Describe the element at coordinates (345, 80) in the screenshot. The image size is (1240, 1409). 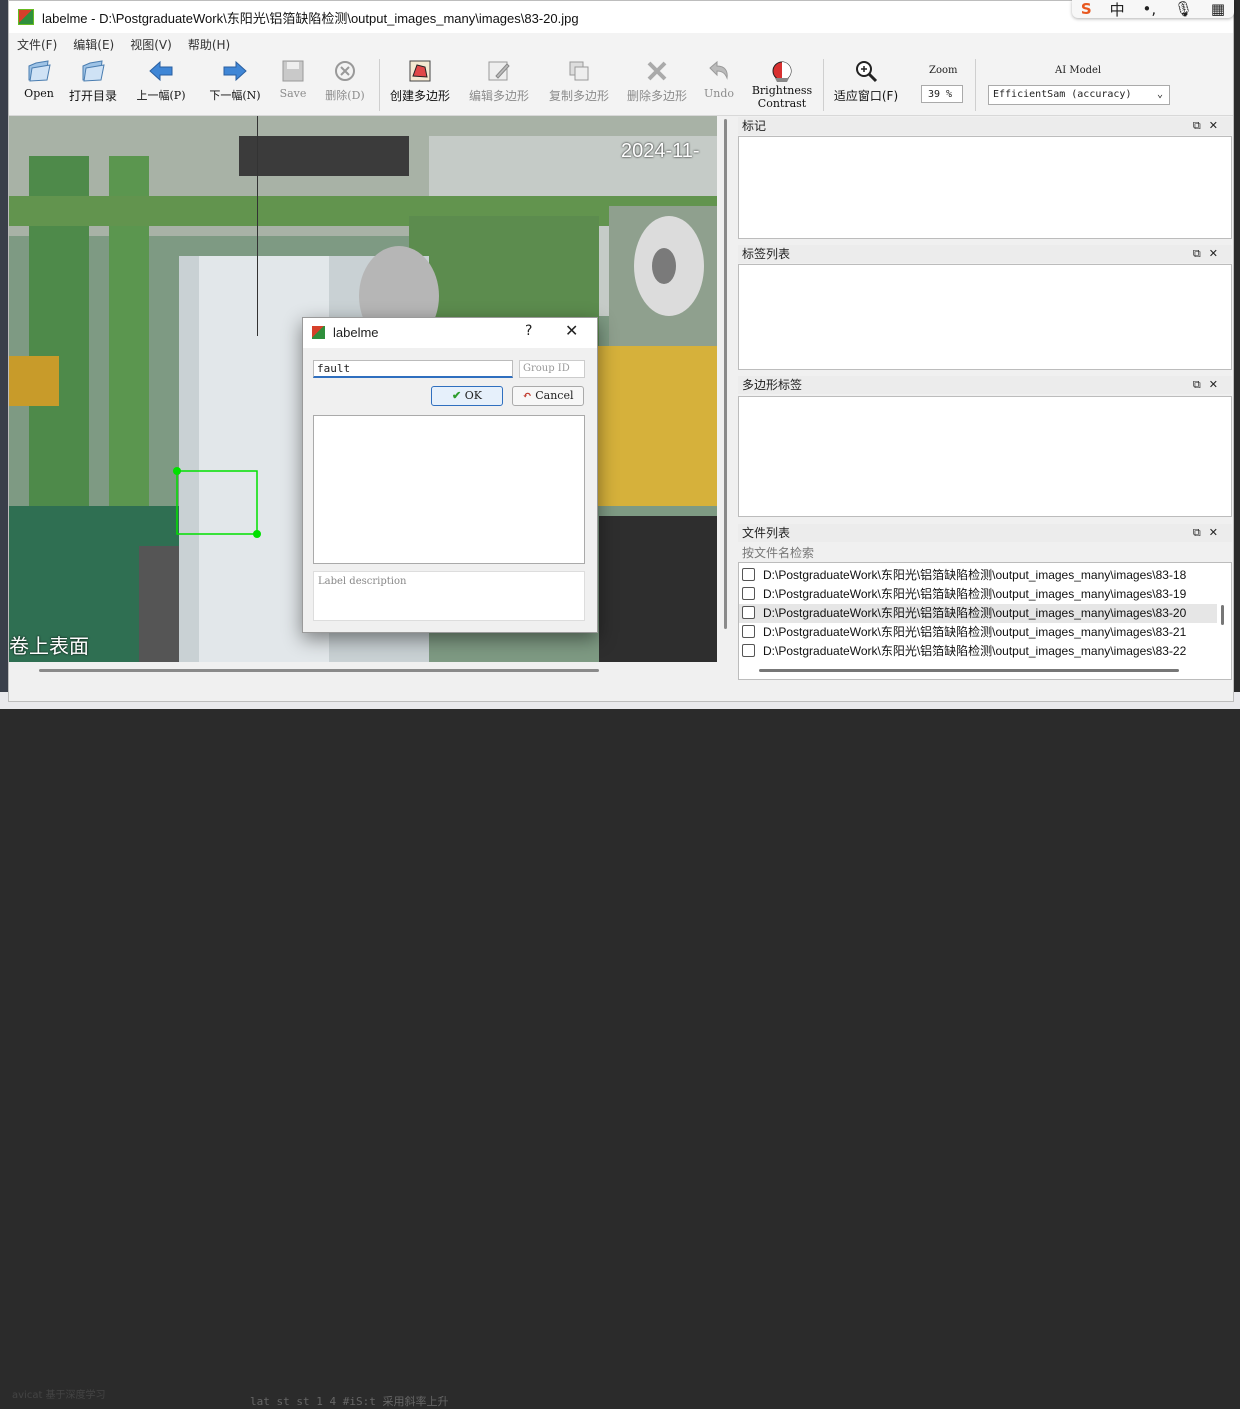
I see `delete-file-button: 删除(D)` at that location.